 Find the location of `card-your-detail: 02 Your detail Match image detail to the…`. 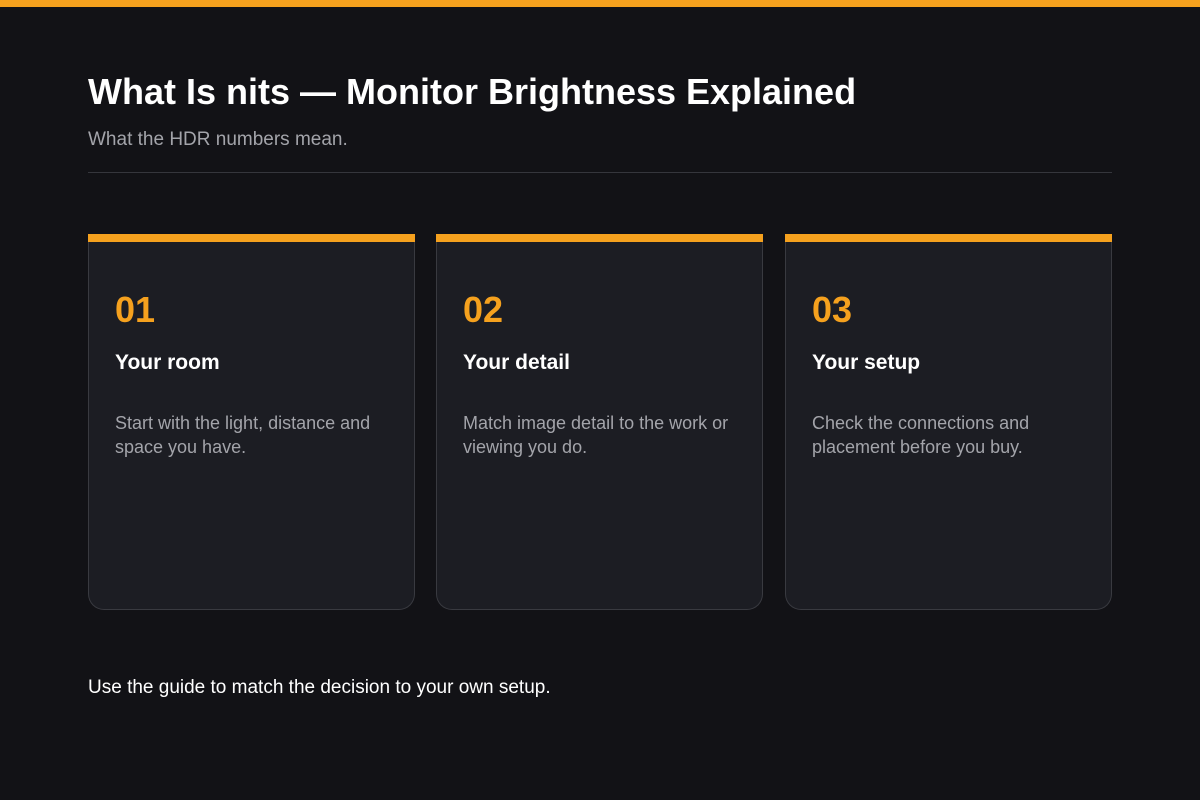

card-your-detail: 02 Your detail Match image detail to the… is located at coordinates (599, 422).